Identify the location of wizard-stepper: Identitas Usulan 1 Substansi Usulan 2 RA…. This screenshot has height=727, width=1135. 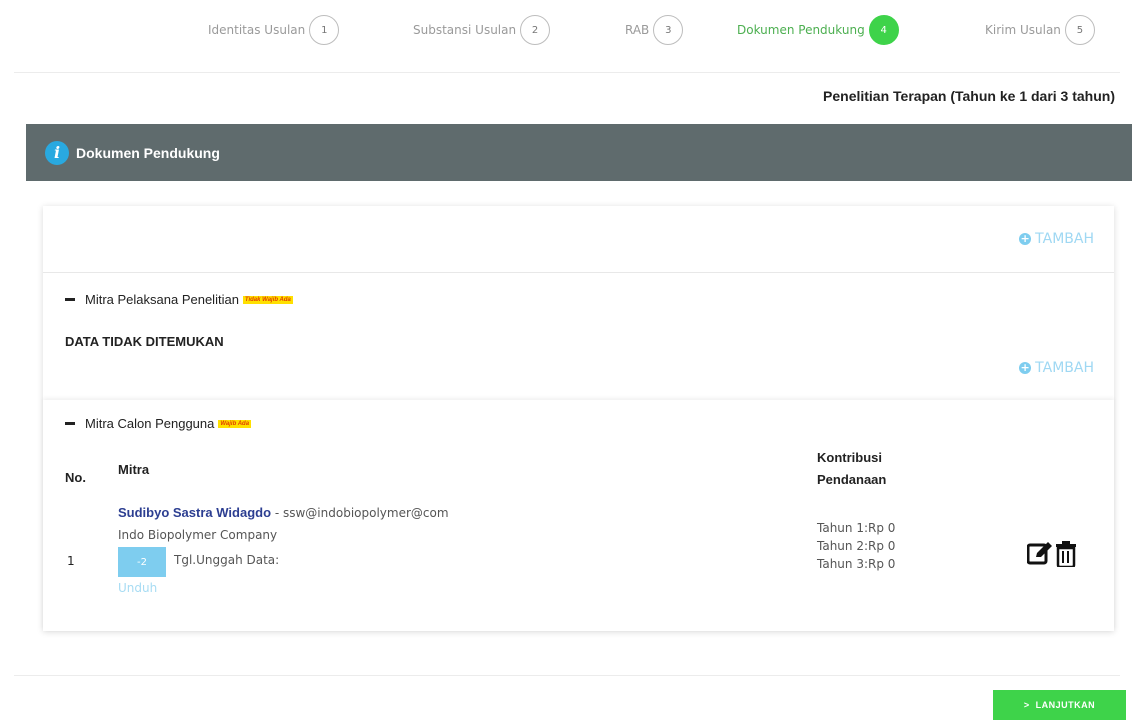
(567, 30).